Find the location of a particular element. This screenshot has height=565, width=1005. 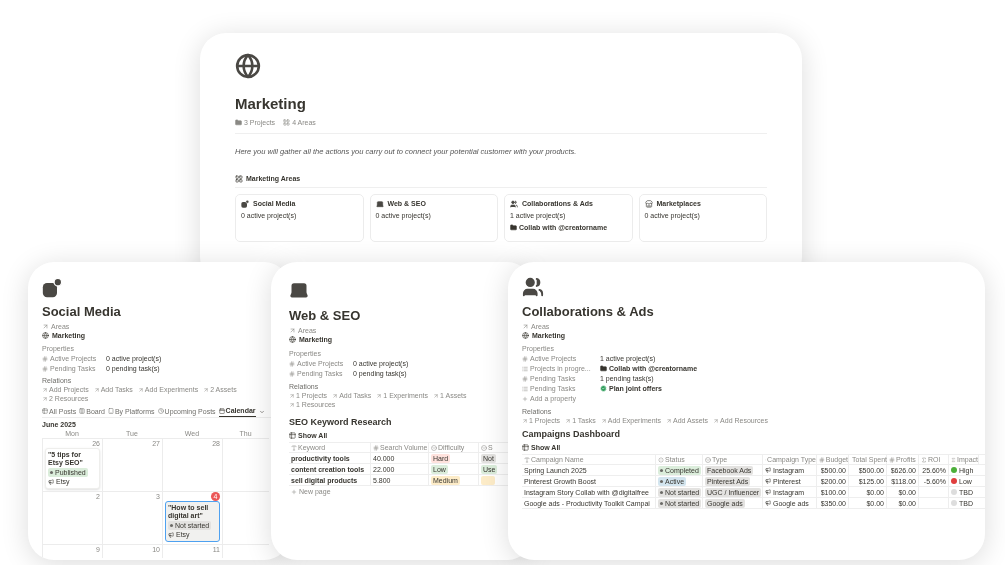

check-circle-icon is located at coordinates (603, 388).